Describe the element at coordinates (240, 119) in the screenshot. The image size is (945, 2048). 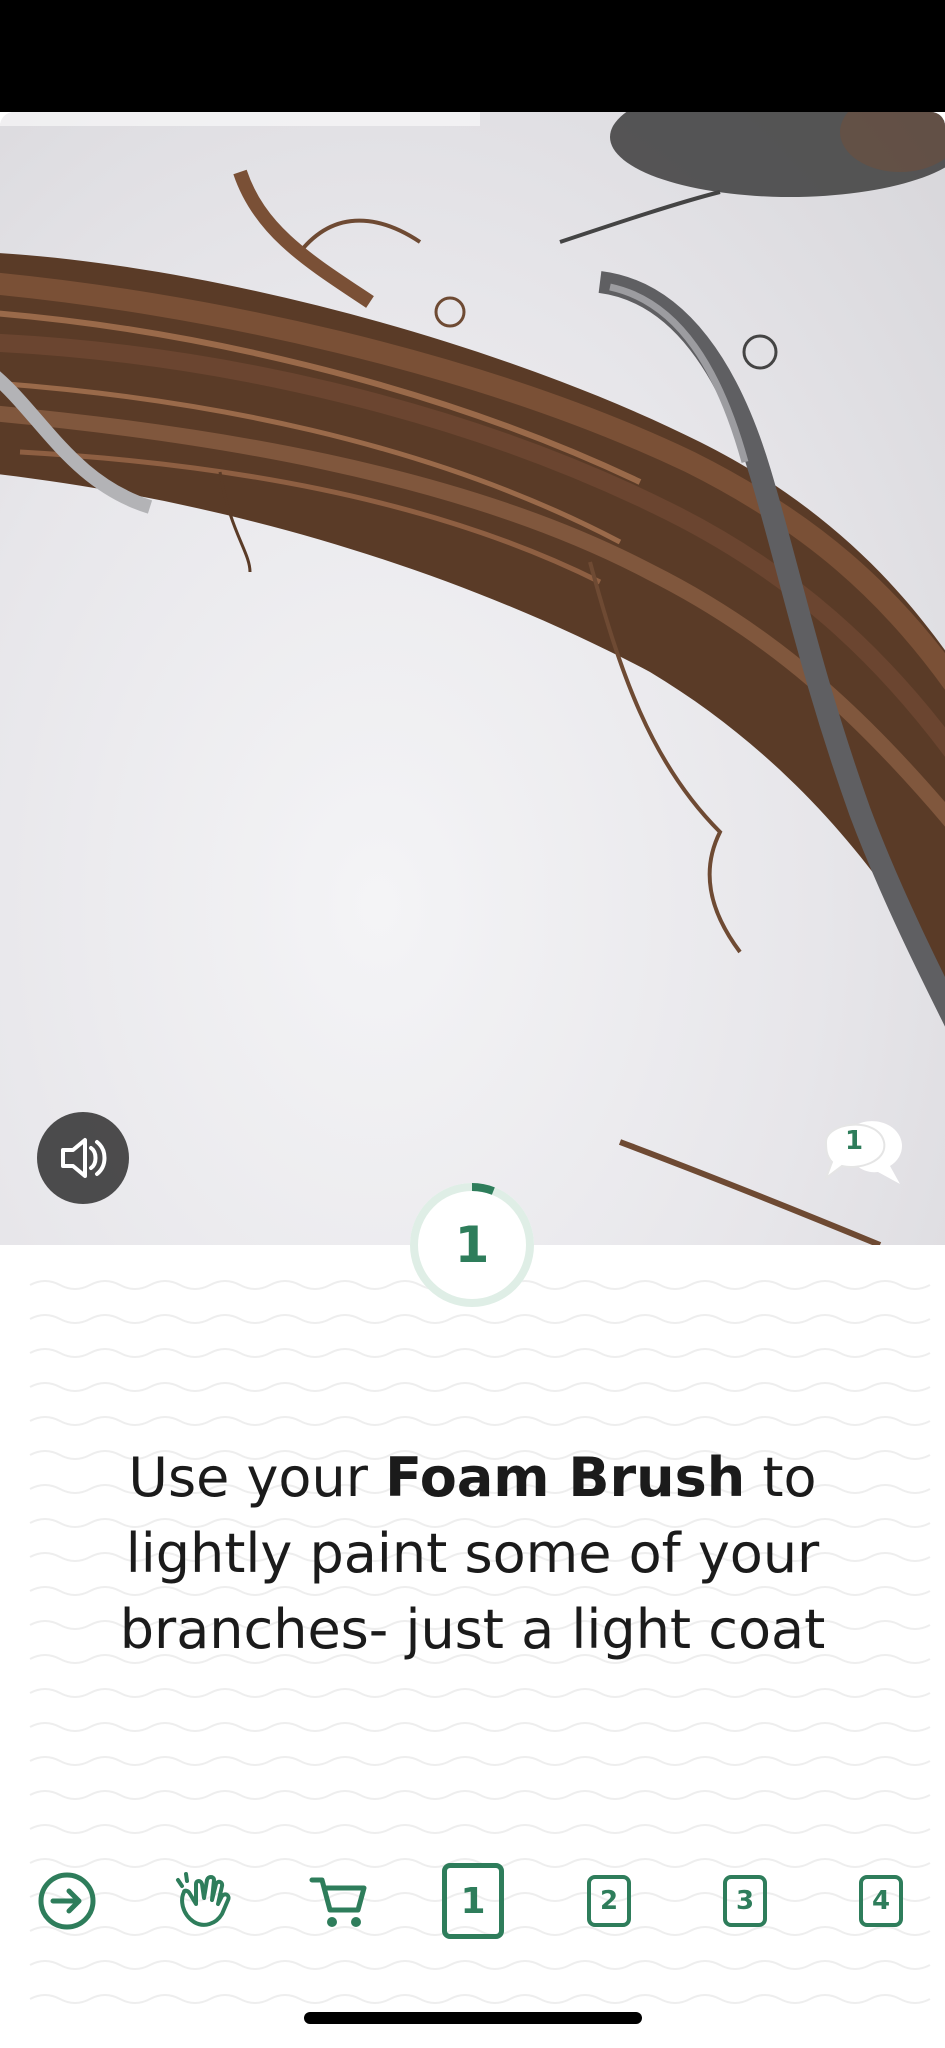
I see `video-progress-strip` at that location.